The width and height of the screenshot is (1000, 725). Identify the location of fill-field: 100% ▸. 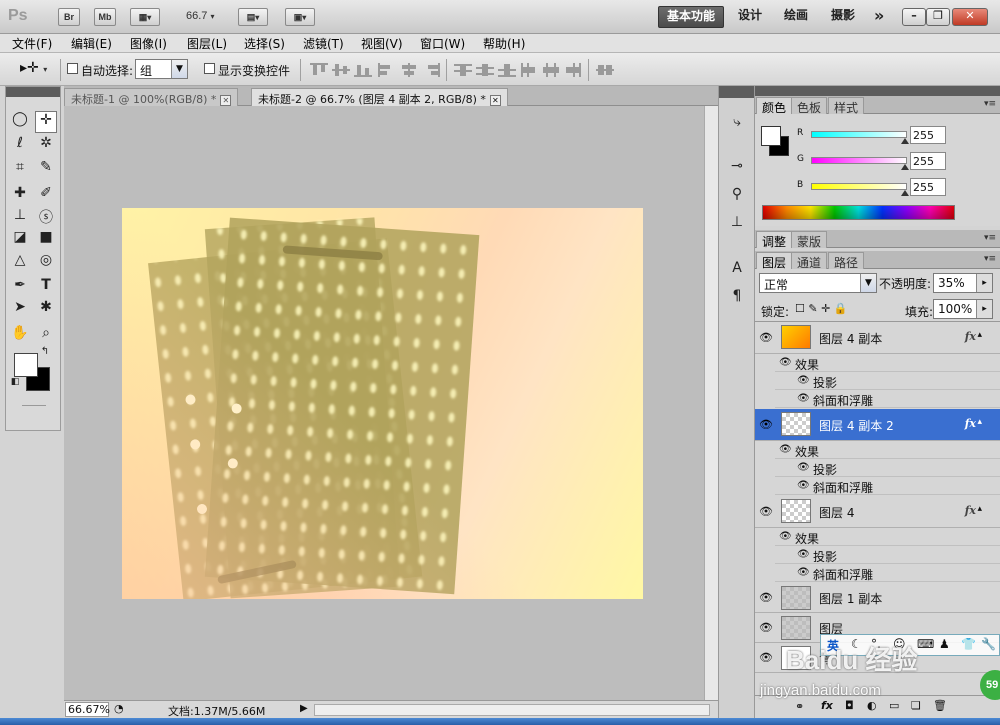
(963, 309).